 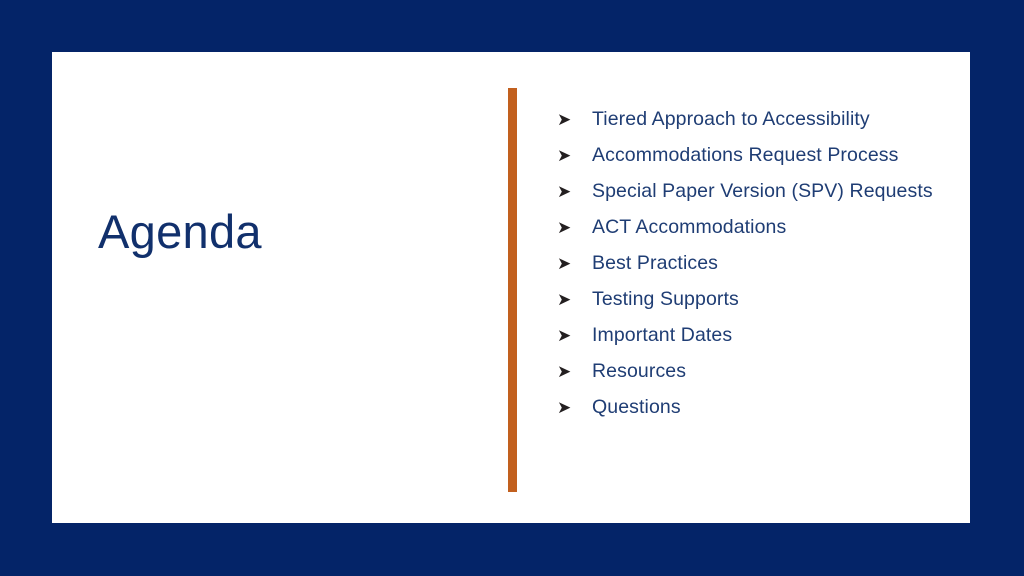 What do you see at coordinates (745, 155) in the screenshot?
I see `list-item-label: Accommodations Request Process` at bounding box center [745, 155].